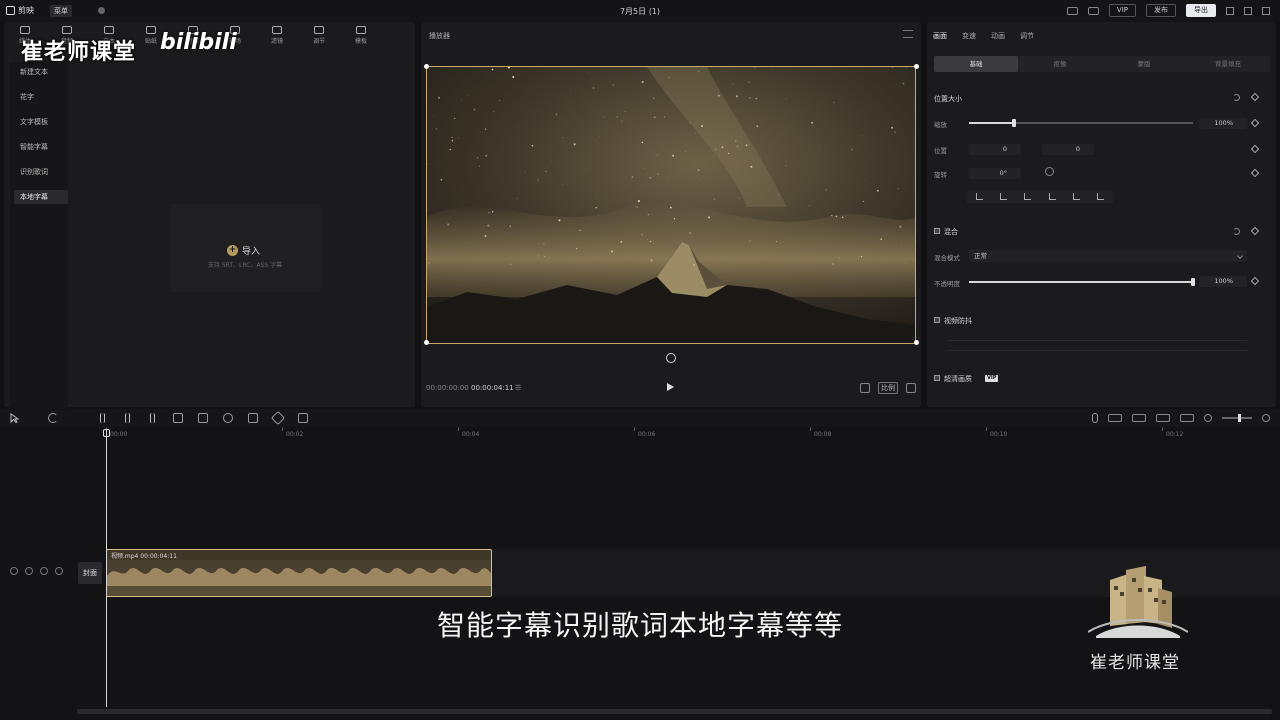 The width and height of the screenshot is (1280, 720). Describe the element at coordinates (916, 342) in the screenshot. I see `resize-handle-br` at that location.